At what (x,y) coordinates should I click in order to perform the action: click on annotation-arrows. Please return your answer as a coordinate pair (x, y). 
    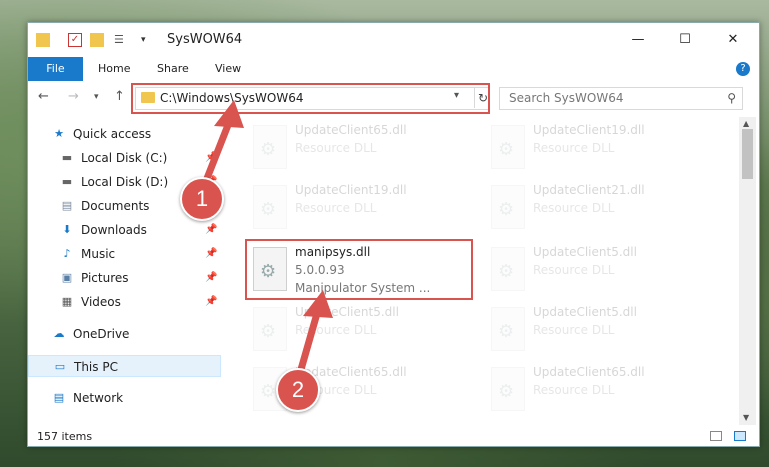
    Looking at the image, I should click on (266, 242).